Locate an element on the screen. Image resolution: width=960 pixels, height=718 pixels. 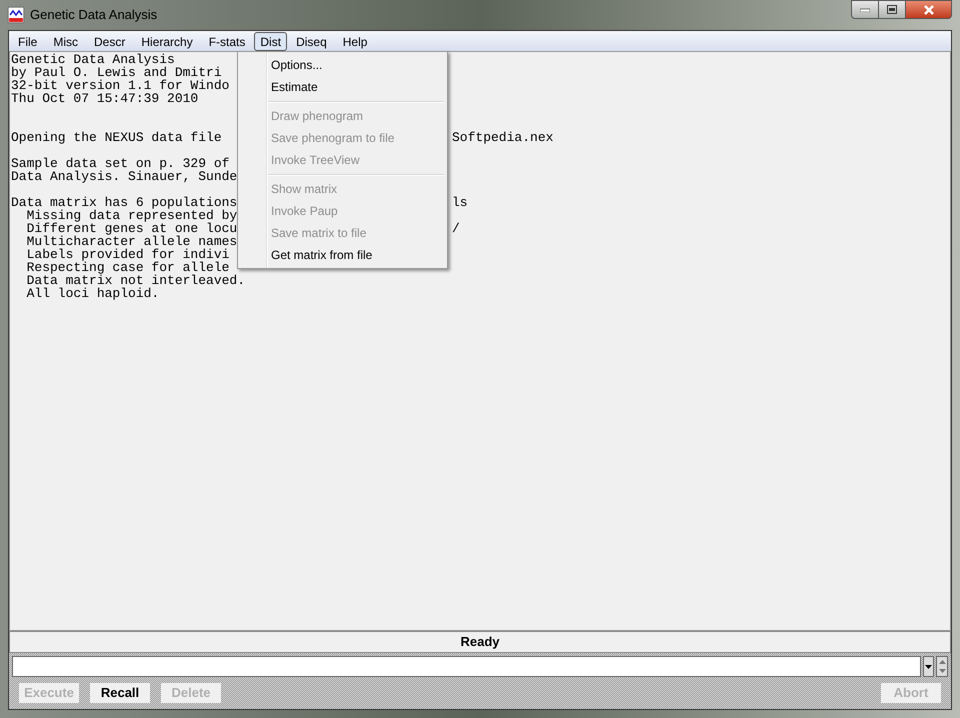
maximize-icon is located at coordinates (892, 9).